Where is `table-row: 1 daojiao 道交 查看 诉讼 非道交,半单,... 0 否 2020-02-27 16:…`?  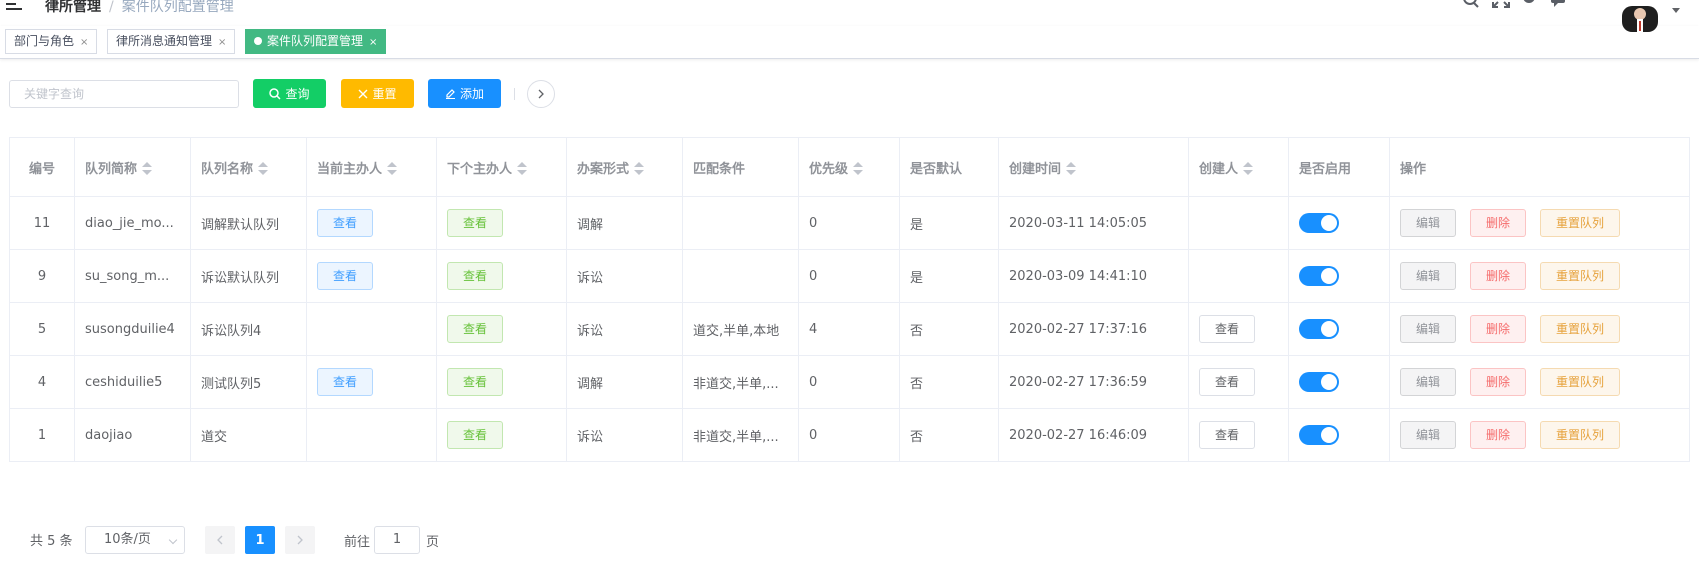 table-row: 1 daojiao 道交 查看 诉讼 非道交,半单,... 0 否 2020-02-27 16:… is located at coordinates (849, 435).